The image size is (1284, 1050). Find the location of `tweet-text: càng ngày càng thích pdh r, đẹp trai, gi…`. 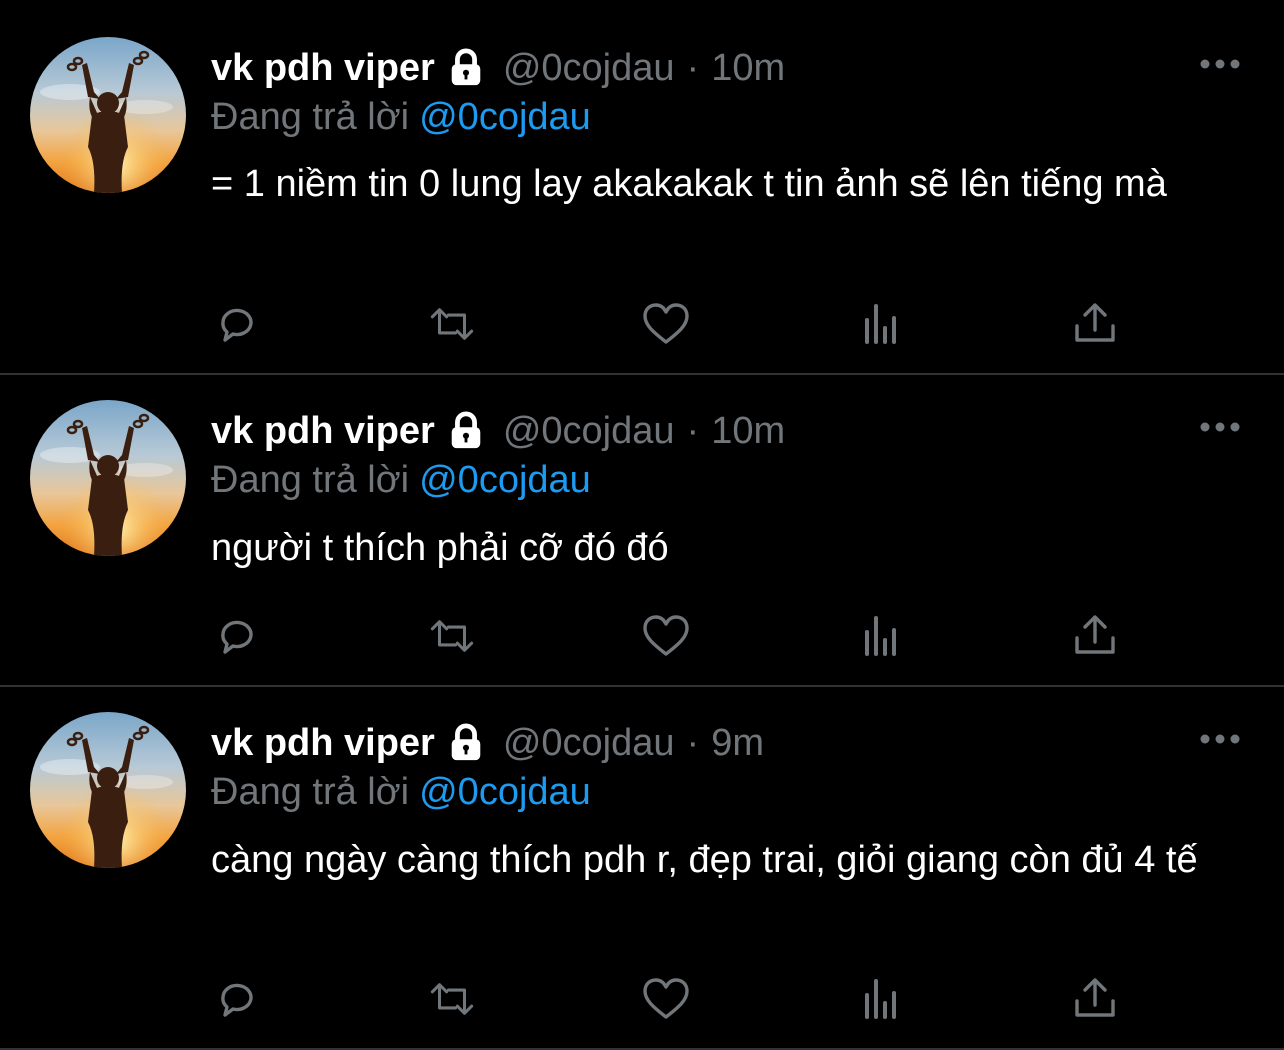

tweet-text: càng ngày càng thích pdh r, đẹp trai, gi… is located at coordinates (704, 860).